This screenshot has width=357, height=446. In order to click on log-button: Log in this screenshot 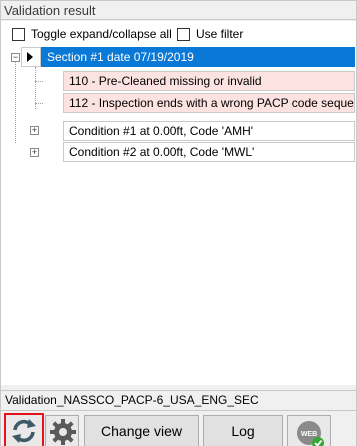, I will do `click(243, 430)`.